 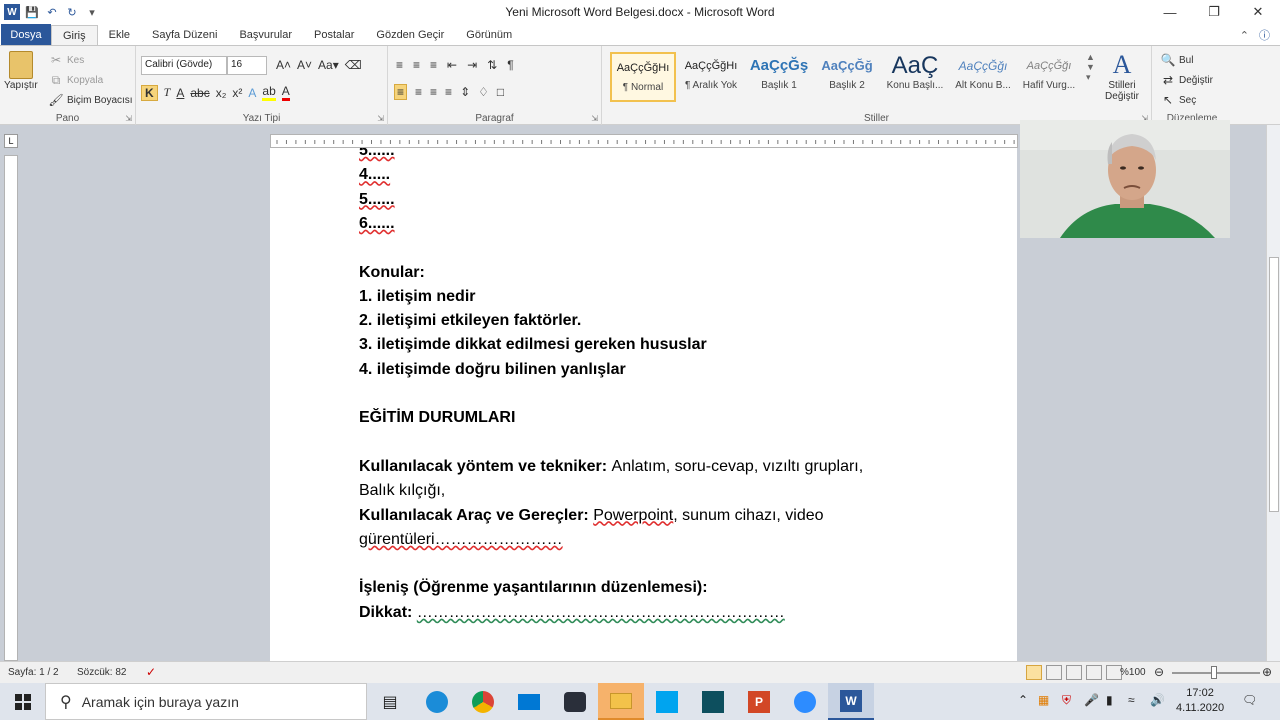 I want to click on cut-button: ✂ Kes, so click(x=66, y=60).